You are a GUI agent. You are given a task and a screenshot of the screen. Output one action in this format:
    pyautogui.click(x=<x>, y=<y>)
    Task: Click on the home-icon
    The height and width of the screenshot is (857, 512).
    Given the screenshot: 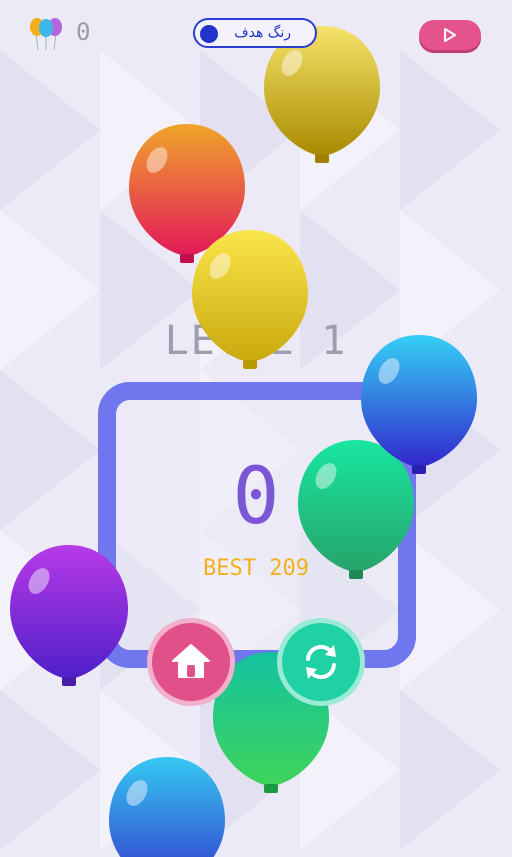 What is the action you would take?
    pyautogui.click(x=191, y=661)
    